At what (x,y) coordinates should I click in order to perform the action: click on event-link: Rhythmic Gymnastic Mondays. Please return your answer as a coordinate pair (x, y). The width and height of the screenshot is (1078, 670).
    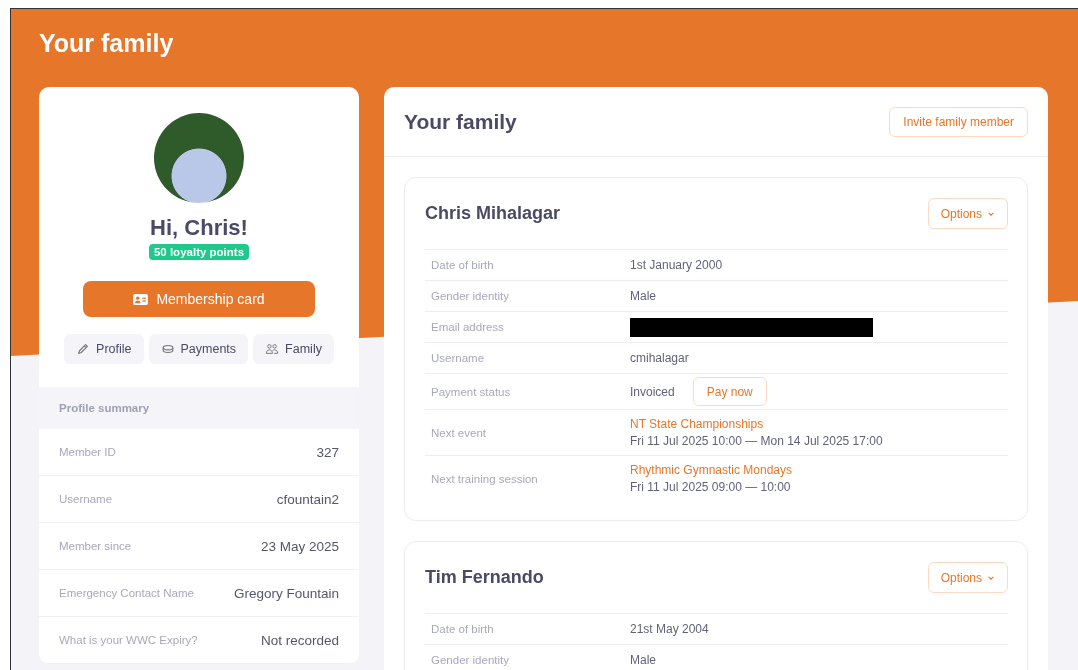
    Looking at the image, I should click on (711, 470).